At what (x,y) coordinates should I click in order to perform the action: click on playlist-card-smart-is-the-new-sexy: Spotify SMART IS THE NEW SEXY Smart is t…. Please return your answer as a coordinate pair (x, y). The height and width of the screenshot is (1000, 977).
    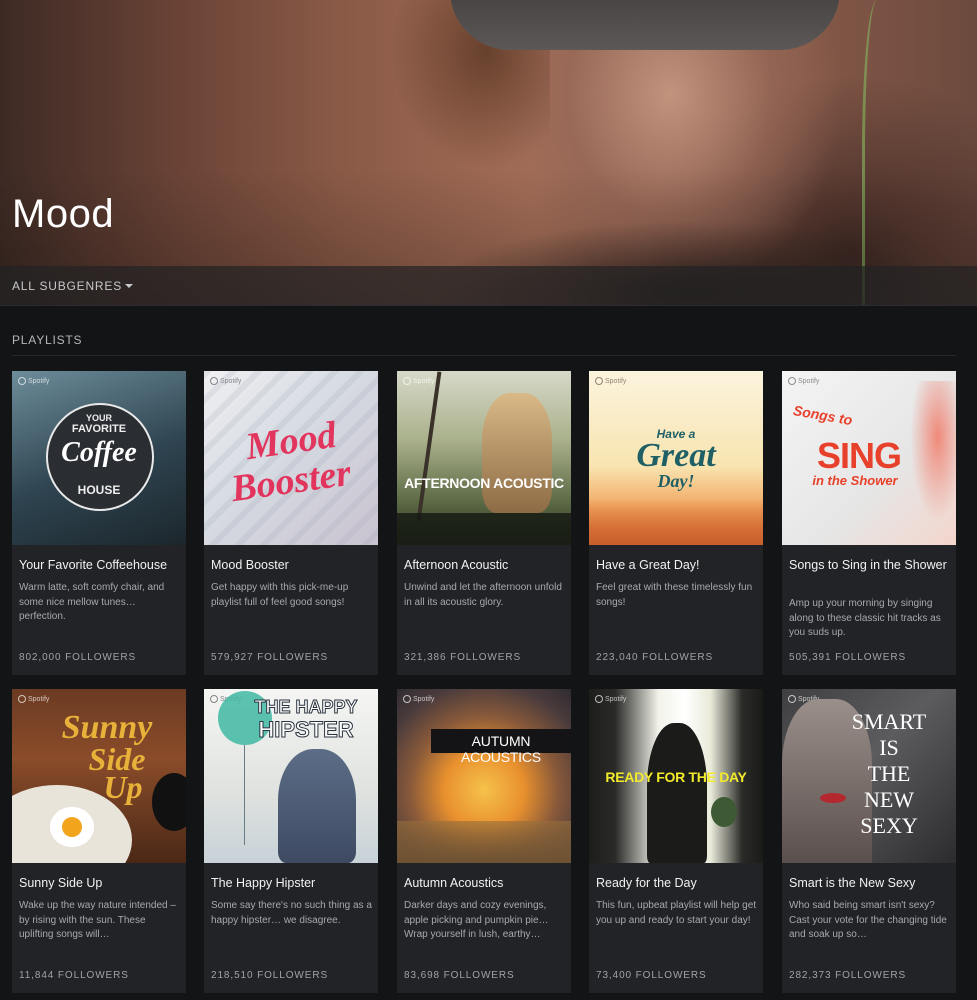
    Looking at the image, I should click on (869, 841).